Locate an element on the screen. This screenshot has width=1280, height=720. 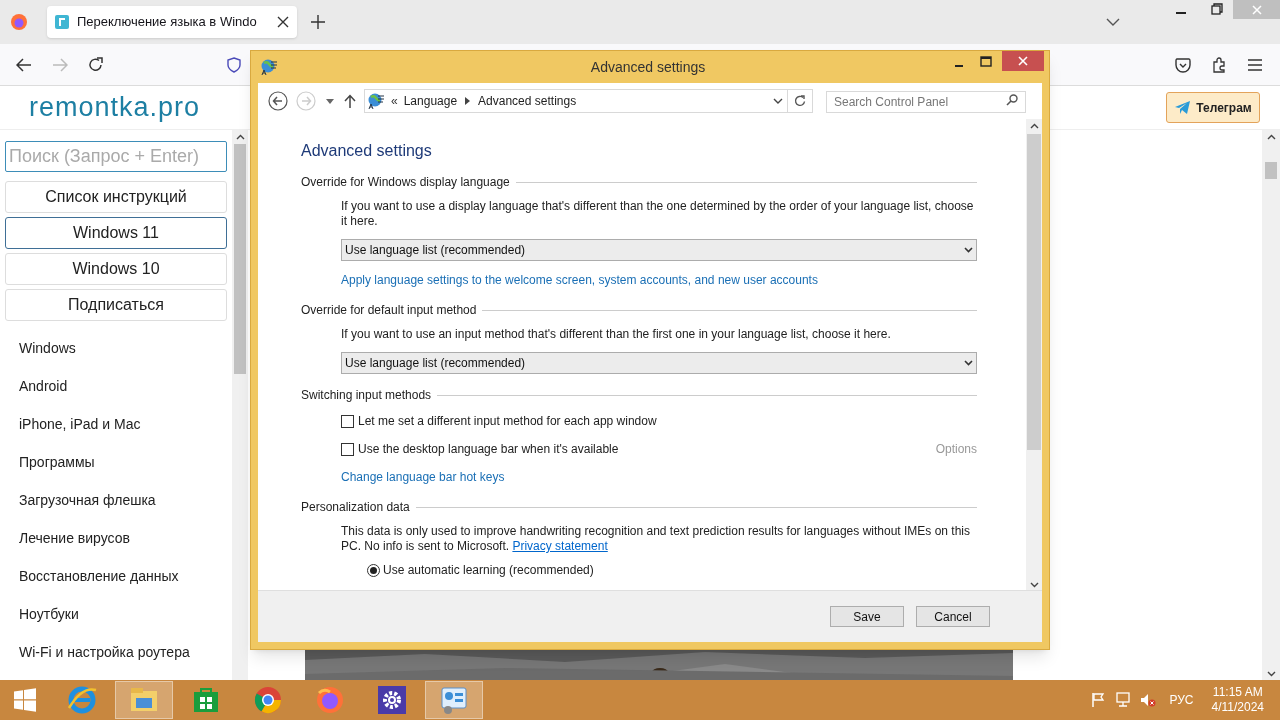
menu-icon is located at coordinates (1255, 65).